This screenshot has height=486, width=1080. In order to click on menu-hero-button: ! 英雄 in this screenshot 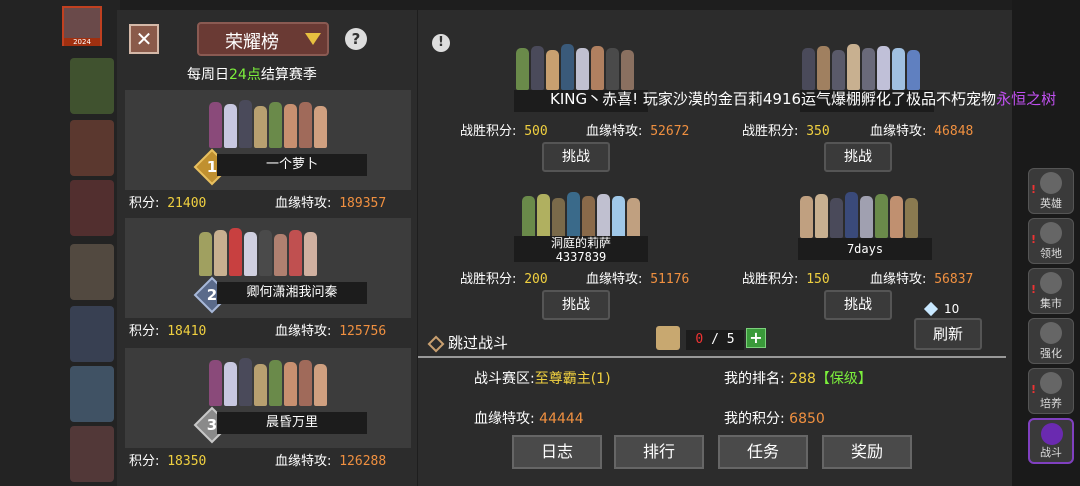, I will do `click(1051, 191)`.